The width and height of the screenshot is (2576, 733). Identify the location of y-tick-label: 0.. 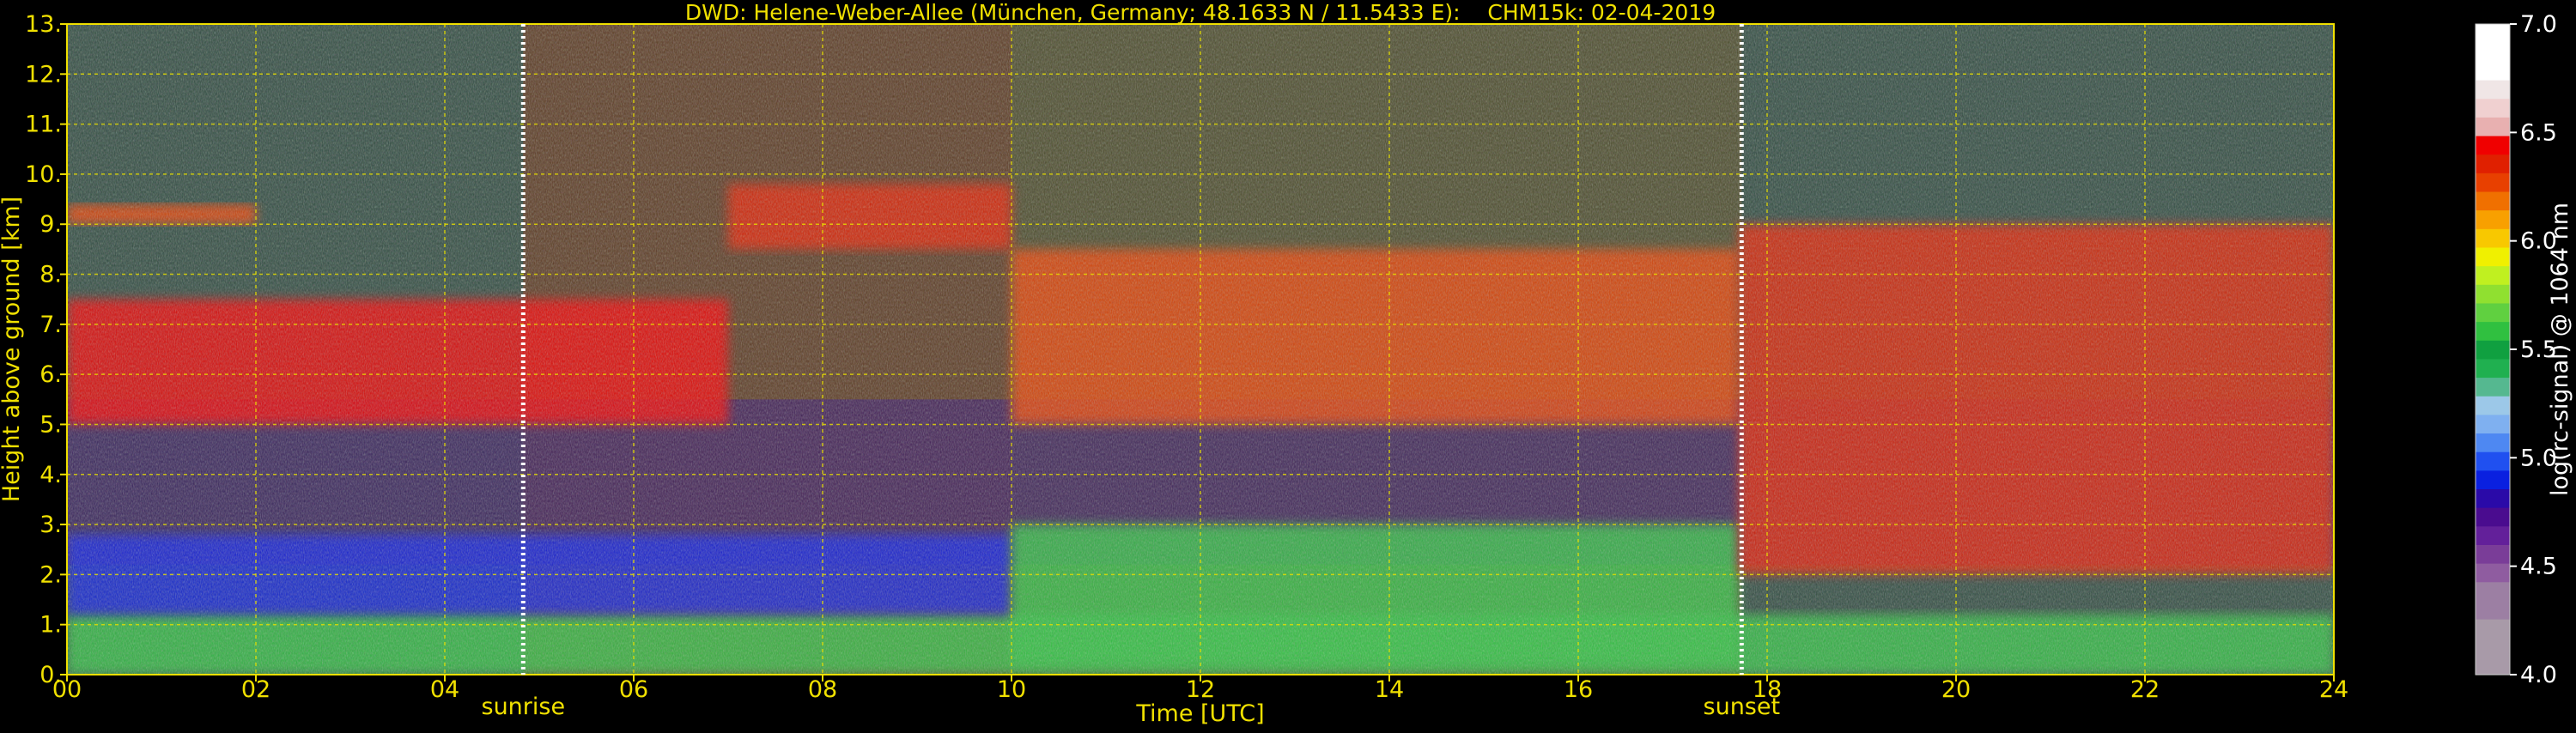
(50, 675).